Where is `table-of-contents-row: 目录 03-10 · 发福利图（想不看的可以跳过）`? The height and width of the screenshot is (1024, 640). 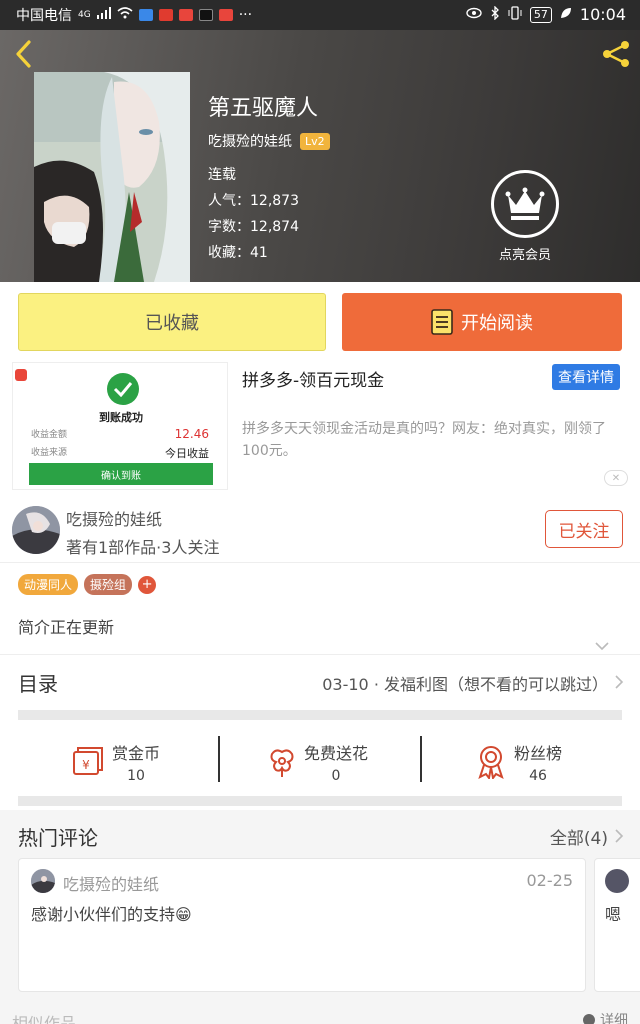
table-of-contents-row: 目录 03-10 · 发福利图（想不看的可以跳过） is located at coordinates (320, 682).